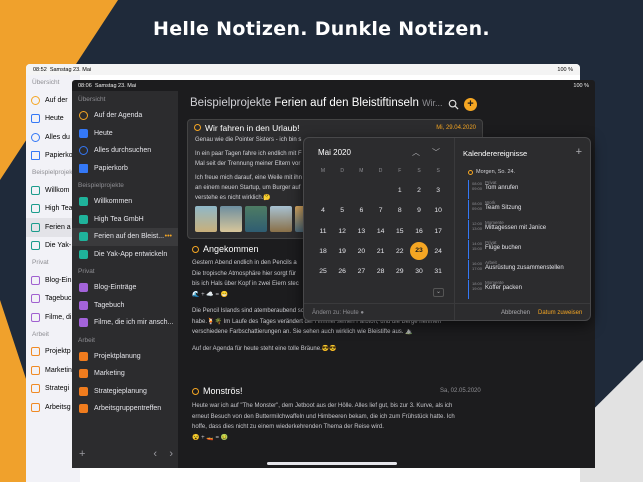 This screenshot has height=482, width=643. I want to click on calendar-day: 1, so click(400, 190).